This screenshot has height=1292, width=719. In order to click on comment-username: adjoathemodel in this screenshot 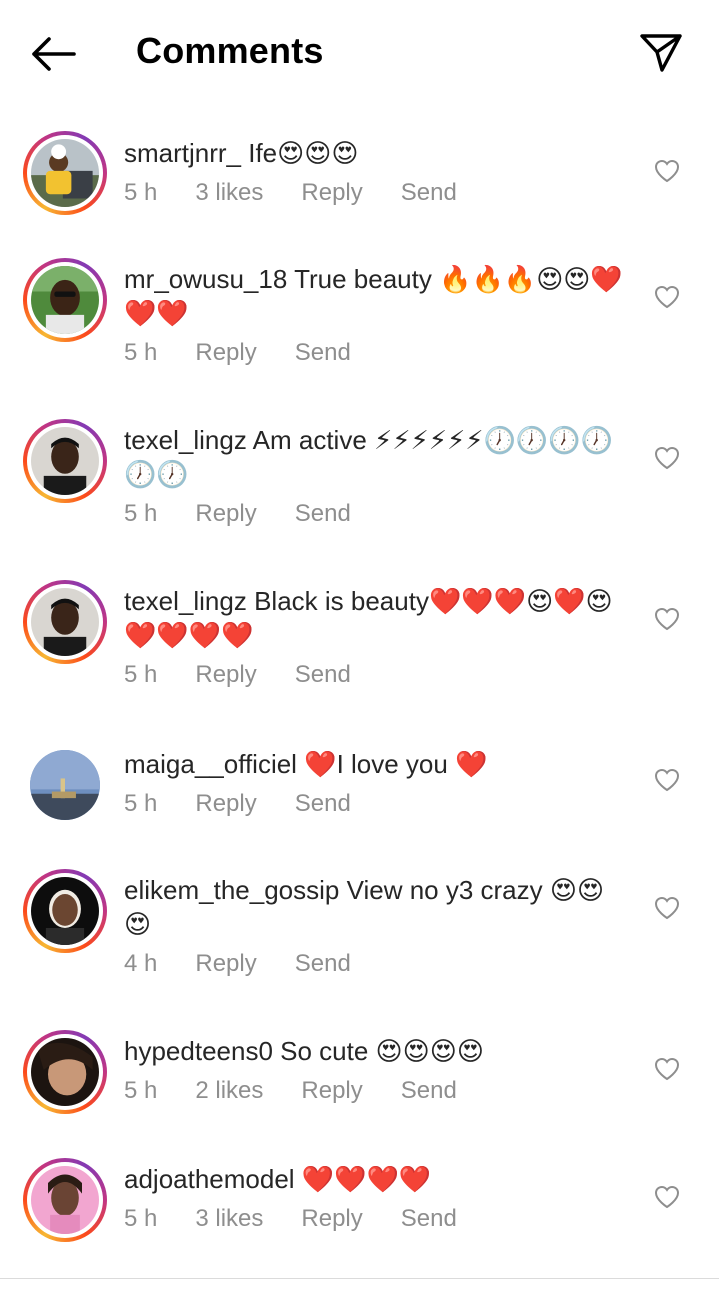, I will do `click(209, 1179)`.